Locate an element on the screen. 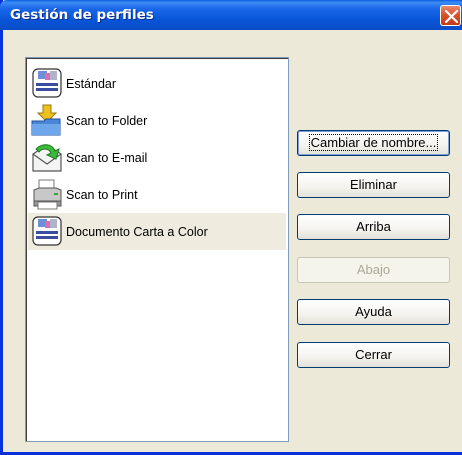 The height and width of the screenshot is (455, 462). move-up-button-label: Arriba is located at coordinates (373, 226).